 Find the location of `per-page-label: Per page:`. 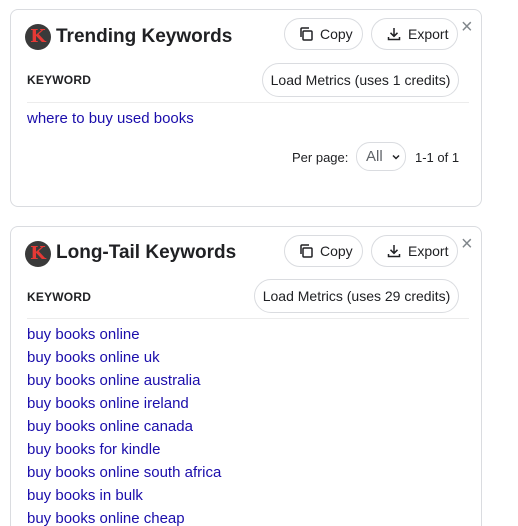

per-page-label: Per page: is located at coordinates (320, 157).